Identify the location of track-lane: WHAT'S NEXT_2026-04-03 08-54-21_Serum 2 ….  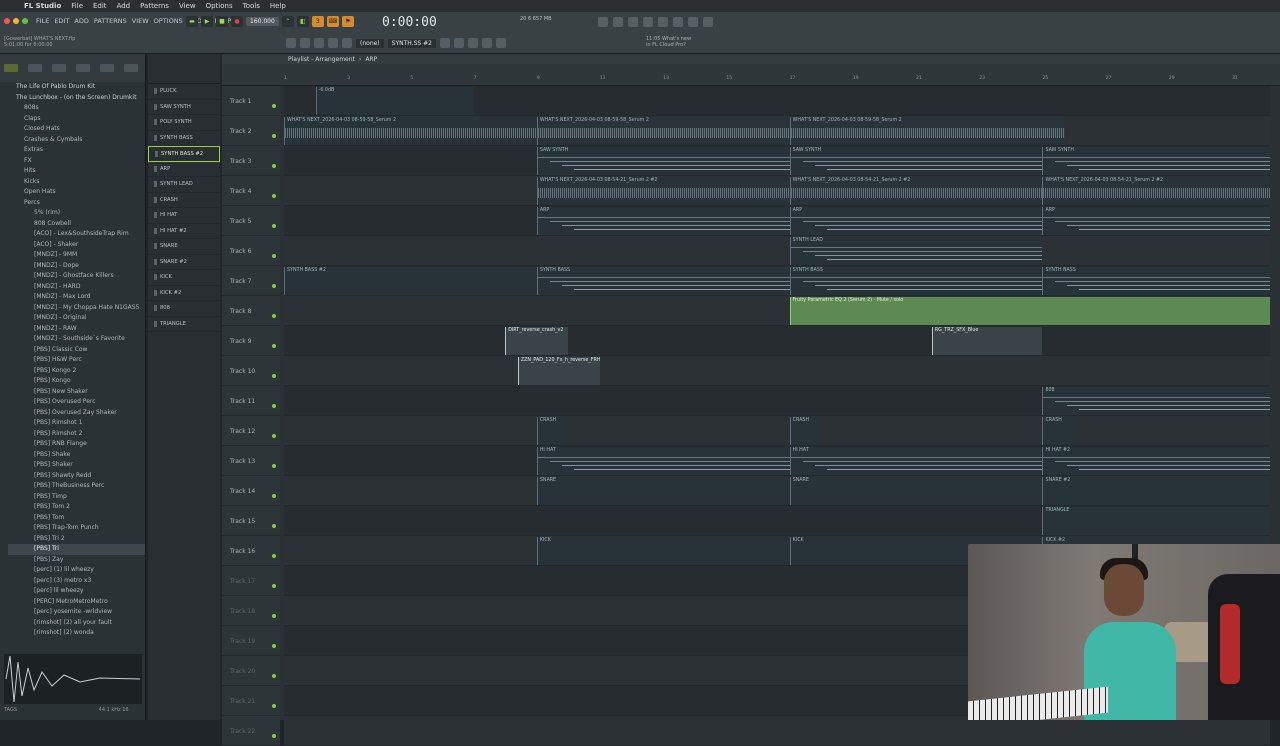
(777, 191).